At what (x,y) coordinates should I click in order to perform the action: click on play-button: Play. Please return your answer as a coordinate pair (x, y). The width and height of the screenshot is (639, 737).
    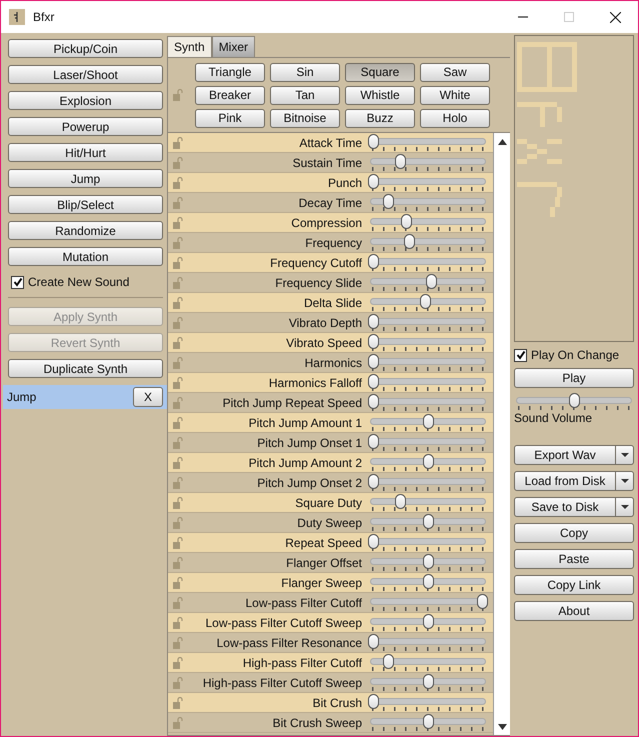
    Looking at the image, I should click on (574, 378).